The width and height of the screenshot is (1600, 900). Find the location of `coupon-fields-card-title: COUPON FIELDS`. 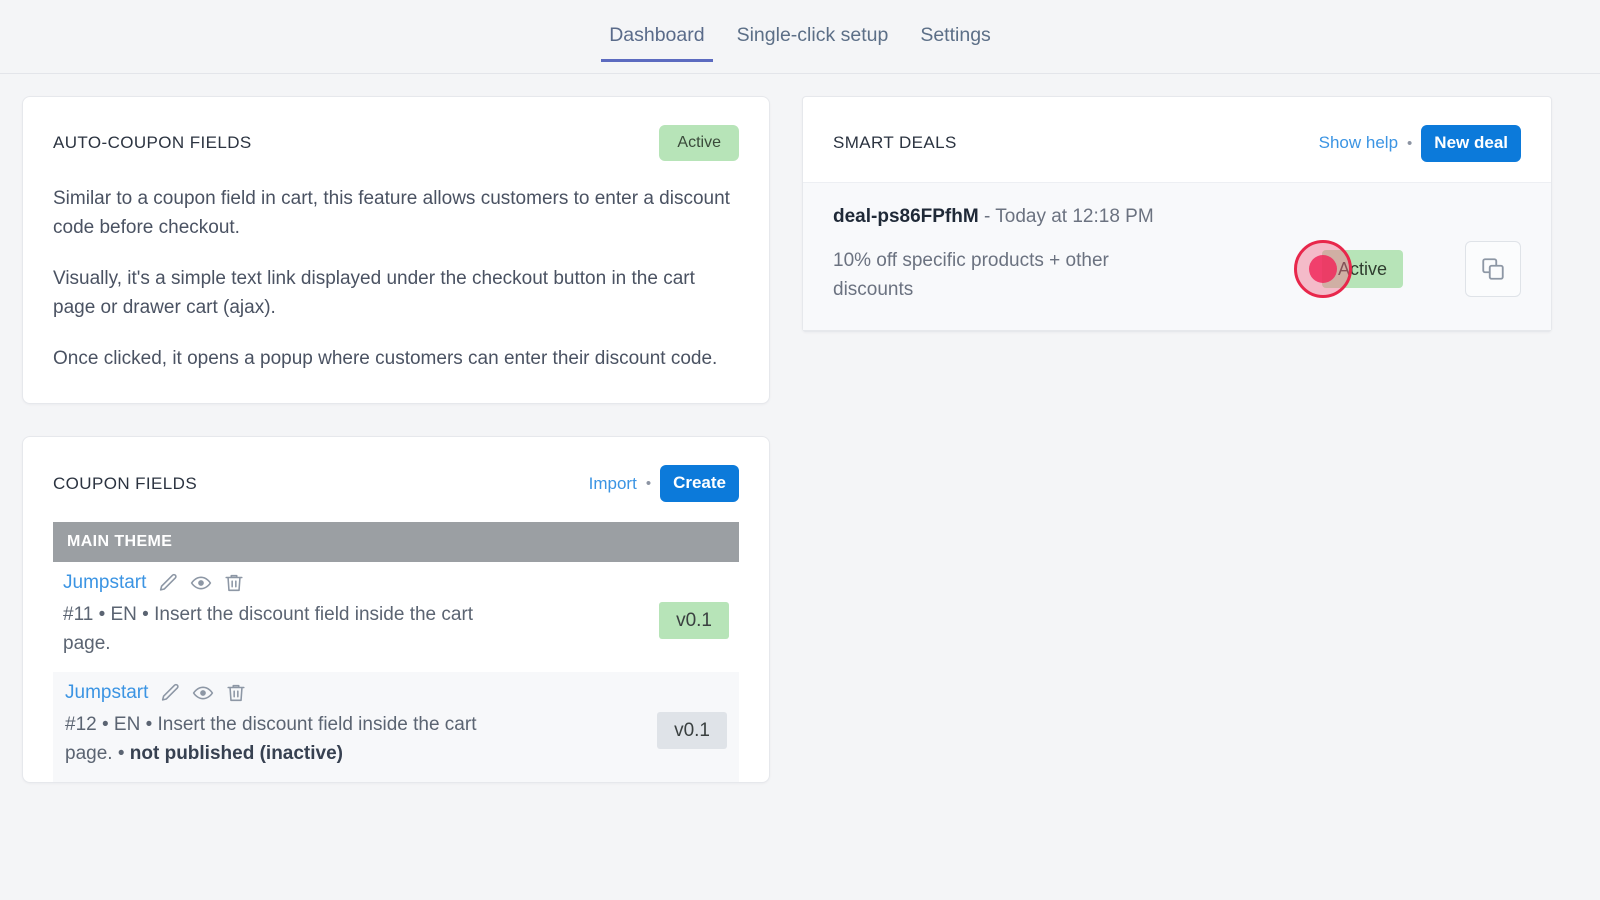

coupon-fields-card-title: COUPON FIELDS is located at coordinates (125, 483).